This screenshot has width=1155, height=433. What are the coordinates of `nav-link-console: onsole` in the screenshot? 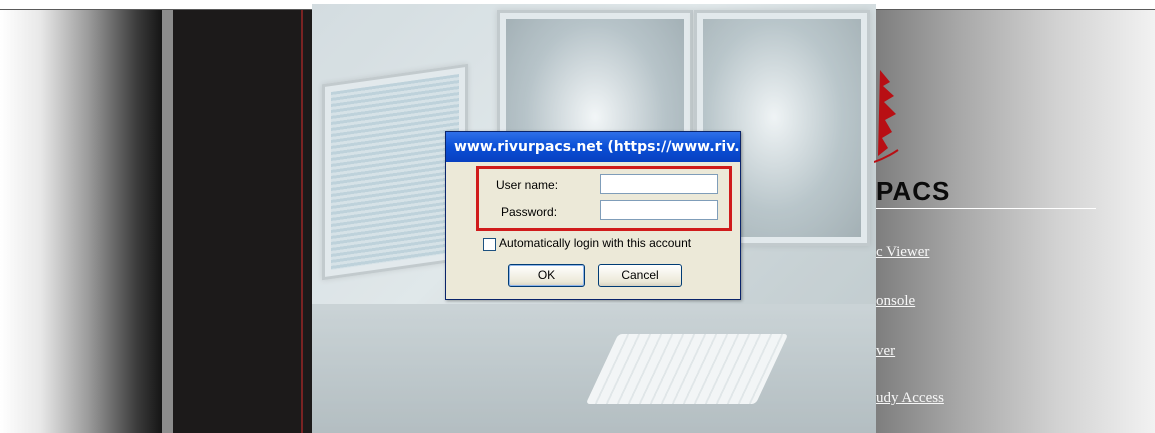 It's located at (895, 301).